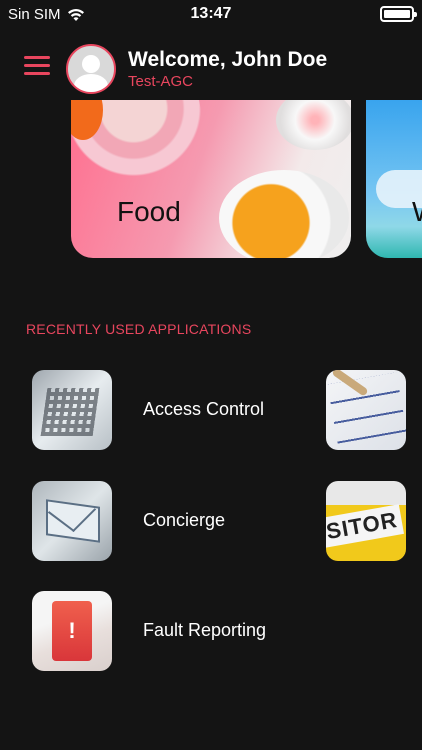 This screenshot has height=750, width=422. Describe the element at coordinates (184, 520) in the screenshot. I see `app-label: Concierge` at that location.